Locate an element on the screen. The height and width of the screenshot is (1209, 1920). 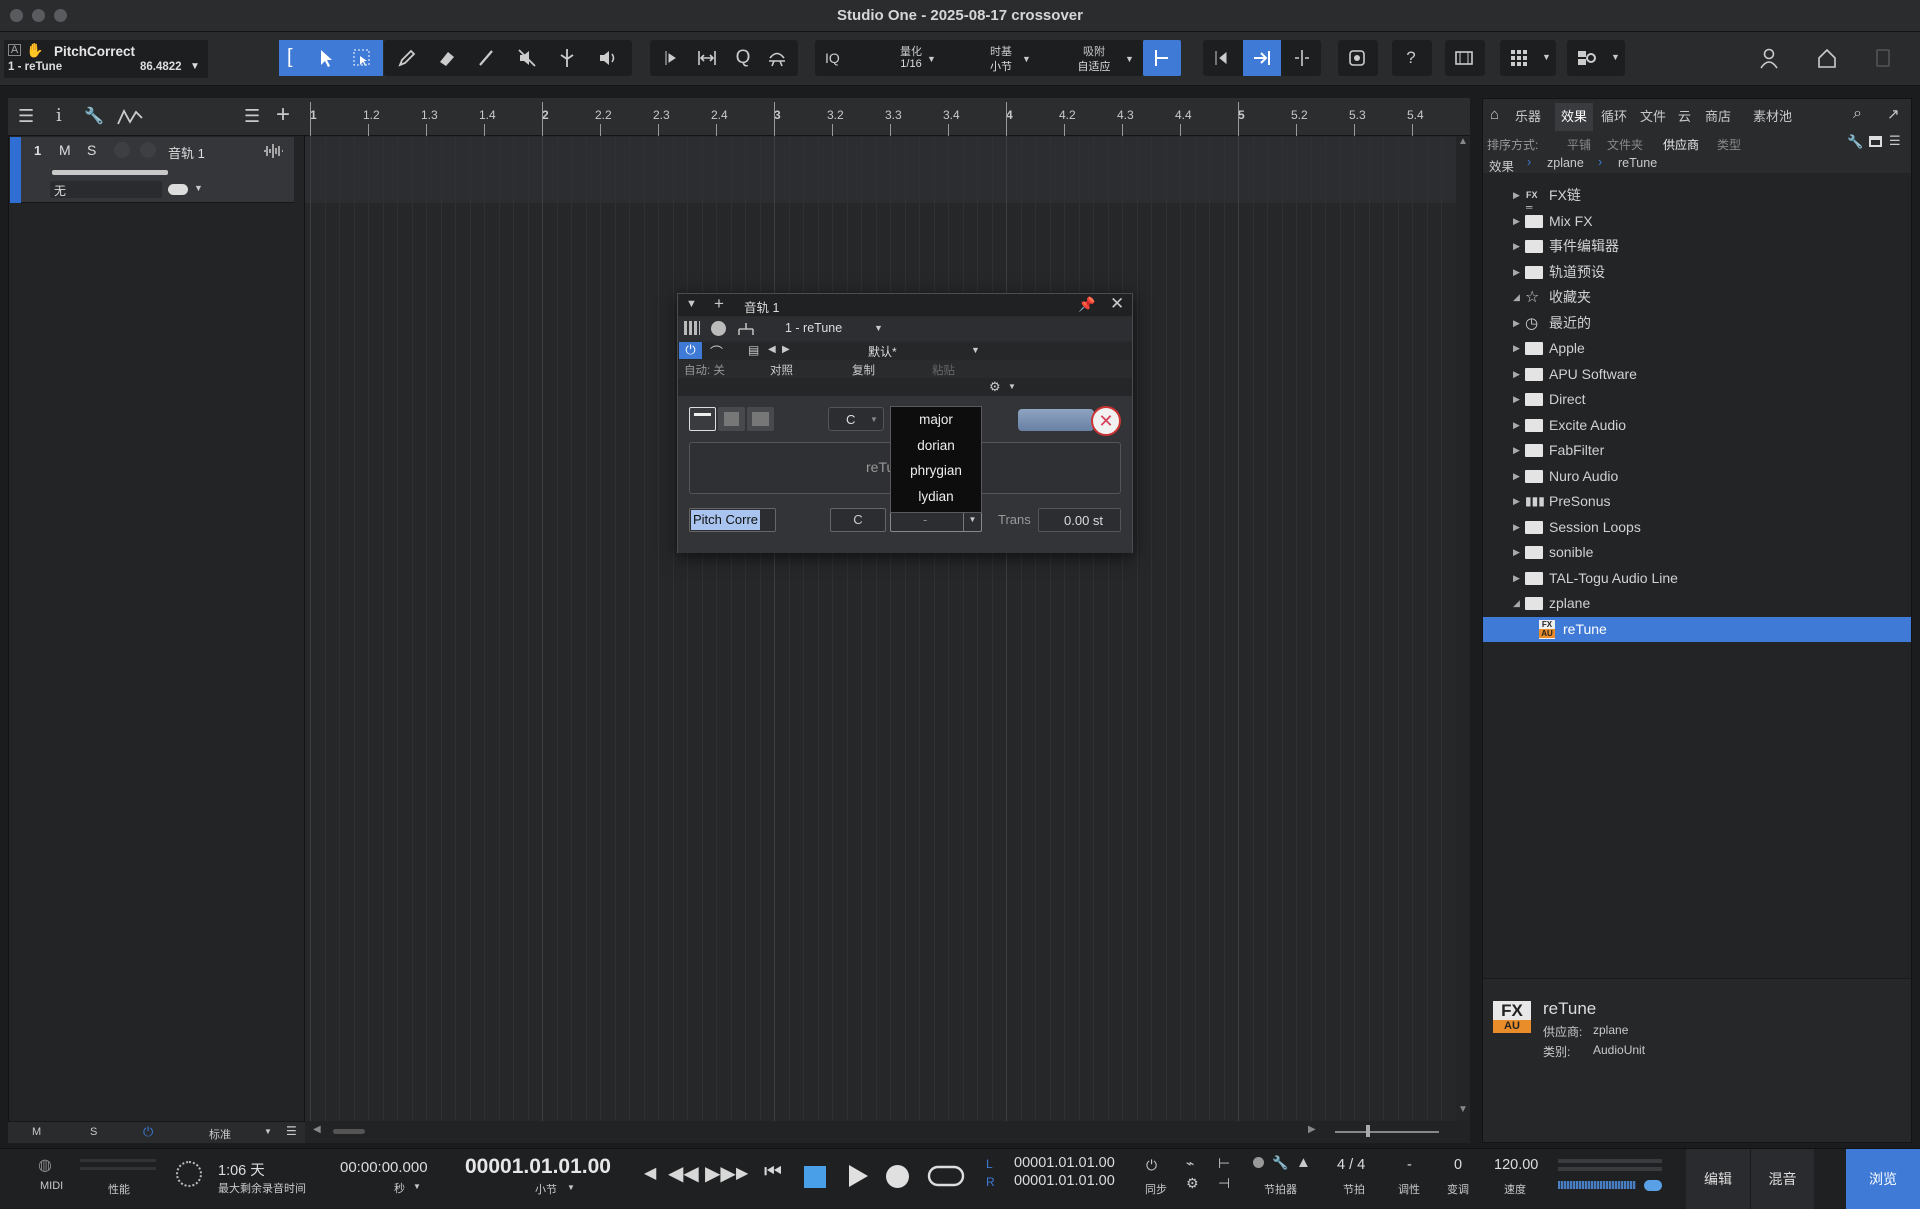
stretch-icon is located at coordinates (707, 58).